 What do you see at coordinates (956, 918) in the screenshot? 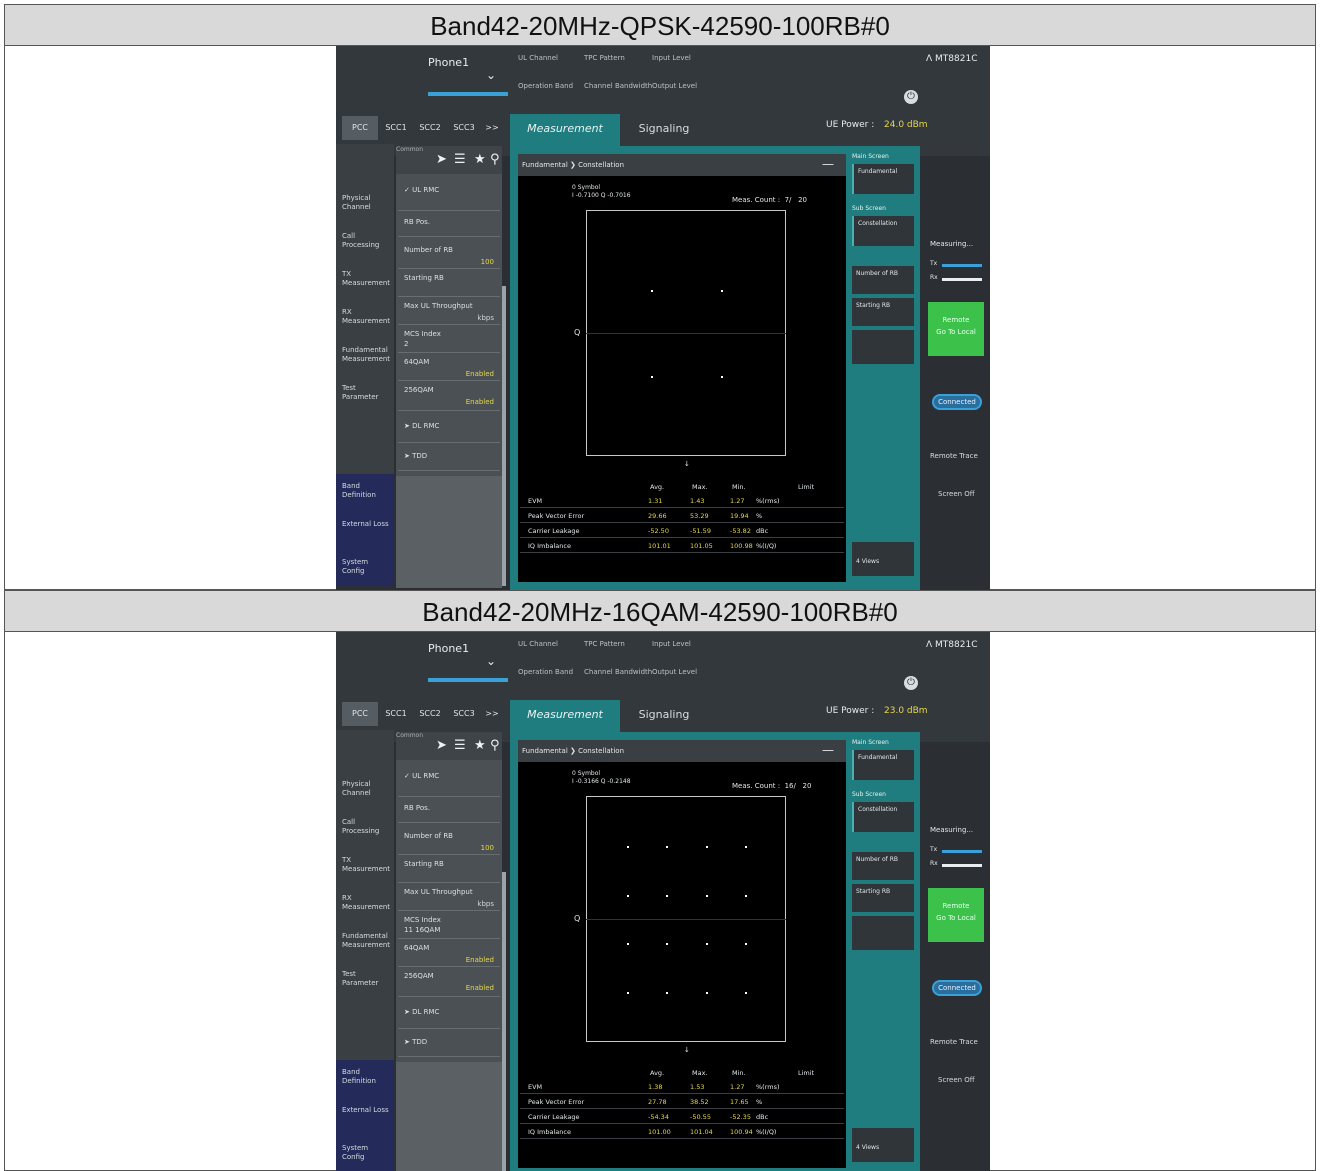
I see `go-to-local-label: Go To Local` at bounding box center [956, 918].